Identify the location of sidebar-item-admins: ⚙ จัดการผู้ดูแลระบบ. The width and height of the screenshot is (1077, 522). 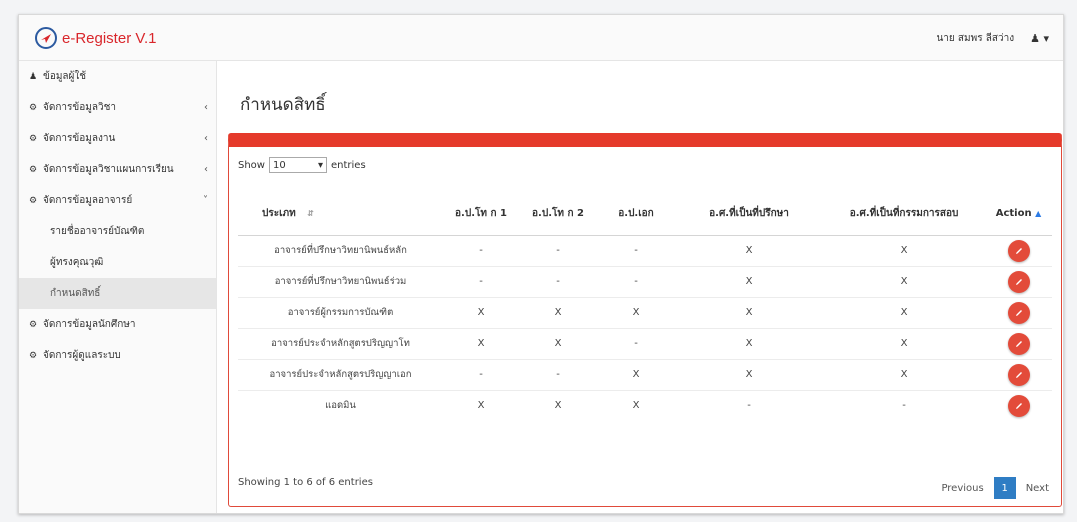
(117, 355).